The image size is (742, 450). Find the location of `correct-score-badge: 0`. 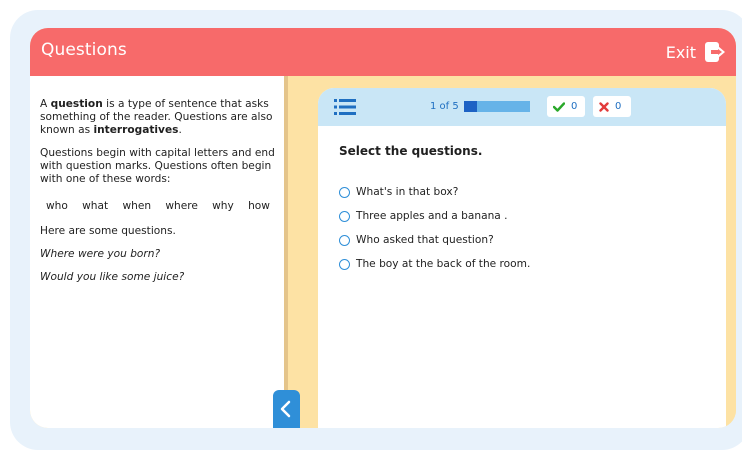

correct-score-badge: 0 is located at coordinates (566, 106).